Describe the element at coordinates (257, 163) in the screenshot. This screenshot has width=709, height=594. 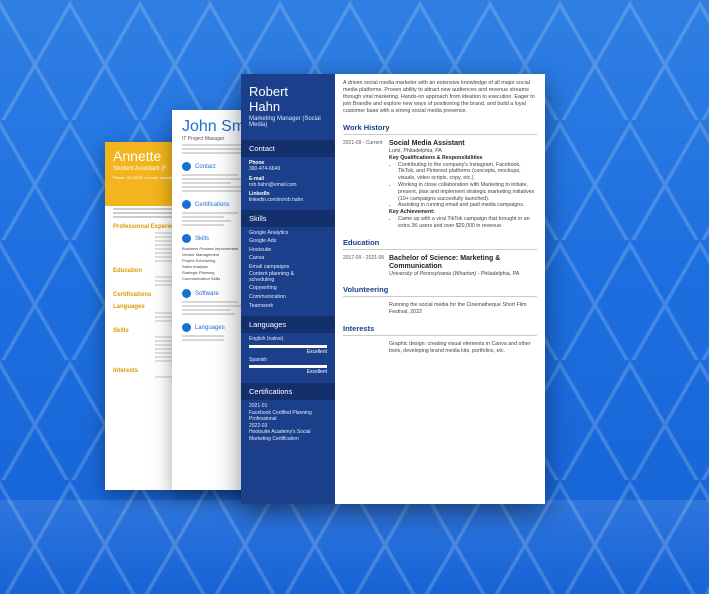
I see `phone-label: Phone` at that location.